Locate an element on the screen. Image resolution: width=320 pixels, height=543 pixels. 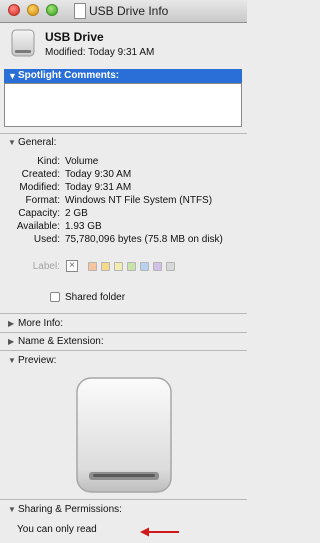
drive-name: USB Drive is located at coordinates (74, 37).